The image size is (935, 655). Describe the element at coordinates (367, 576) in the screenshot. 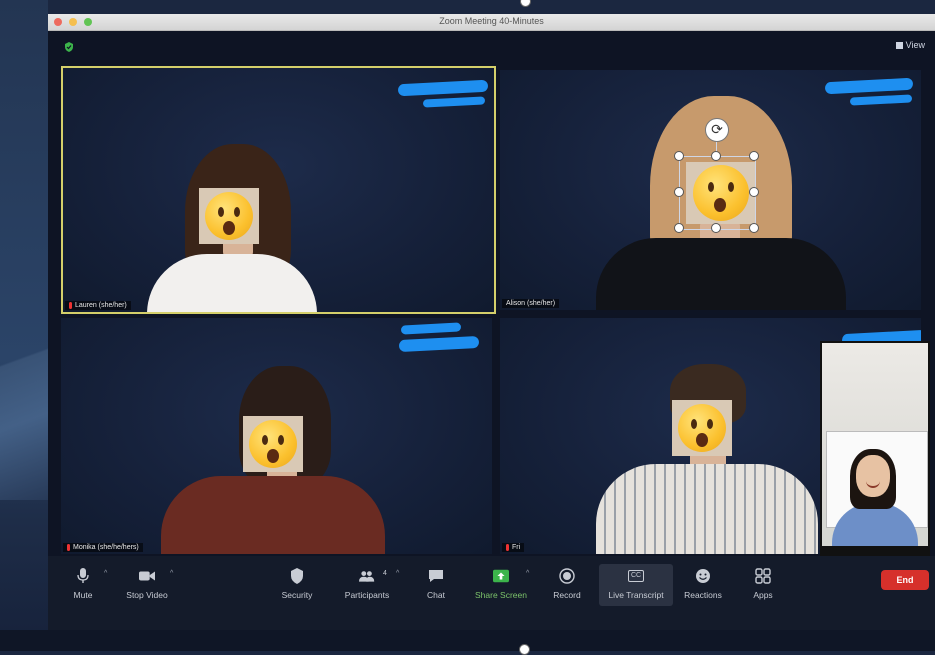

I see `participants-icon` at that location.